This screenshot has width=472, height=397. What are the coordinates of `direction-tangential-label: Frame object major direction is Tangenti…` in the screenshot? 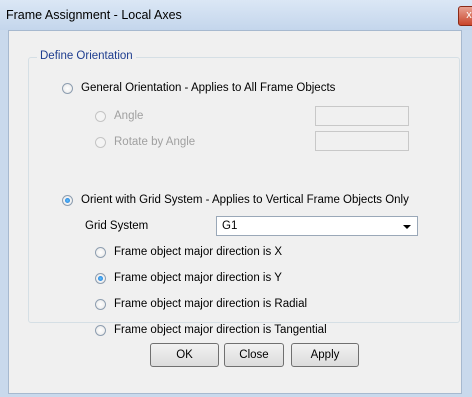 It's located at (220, 330).